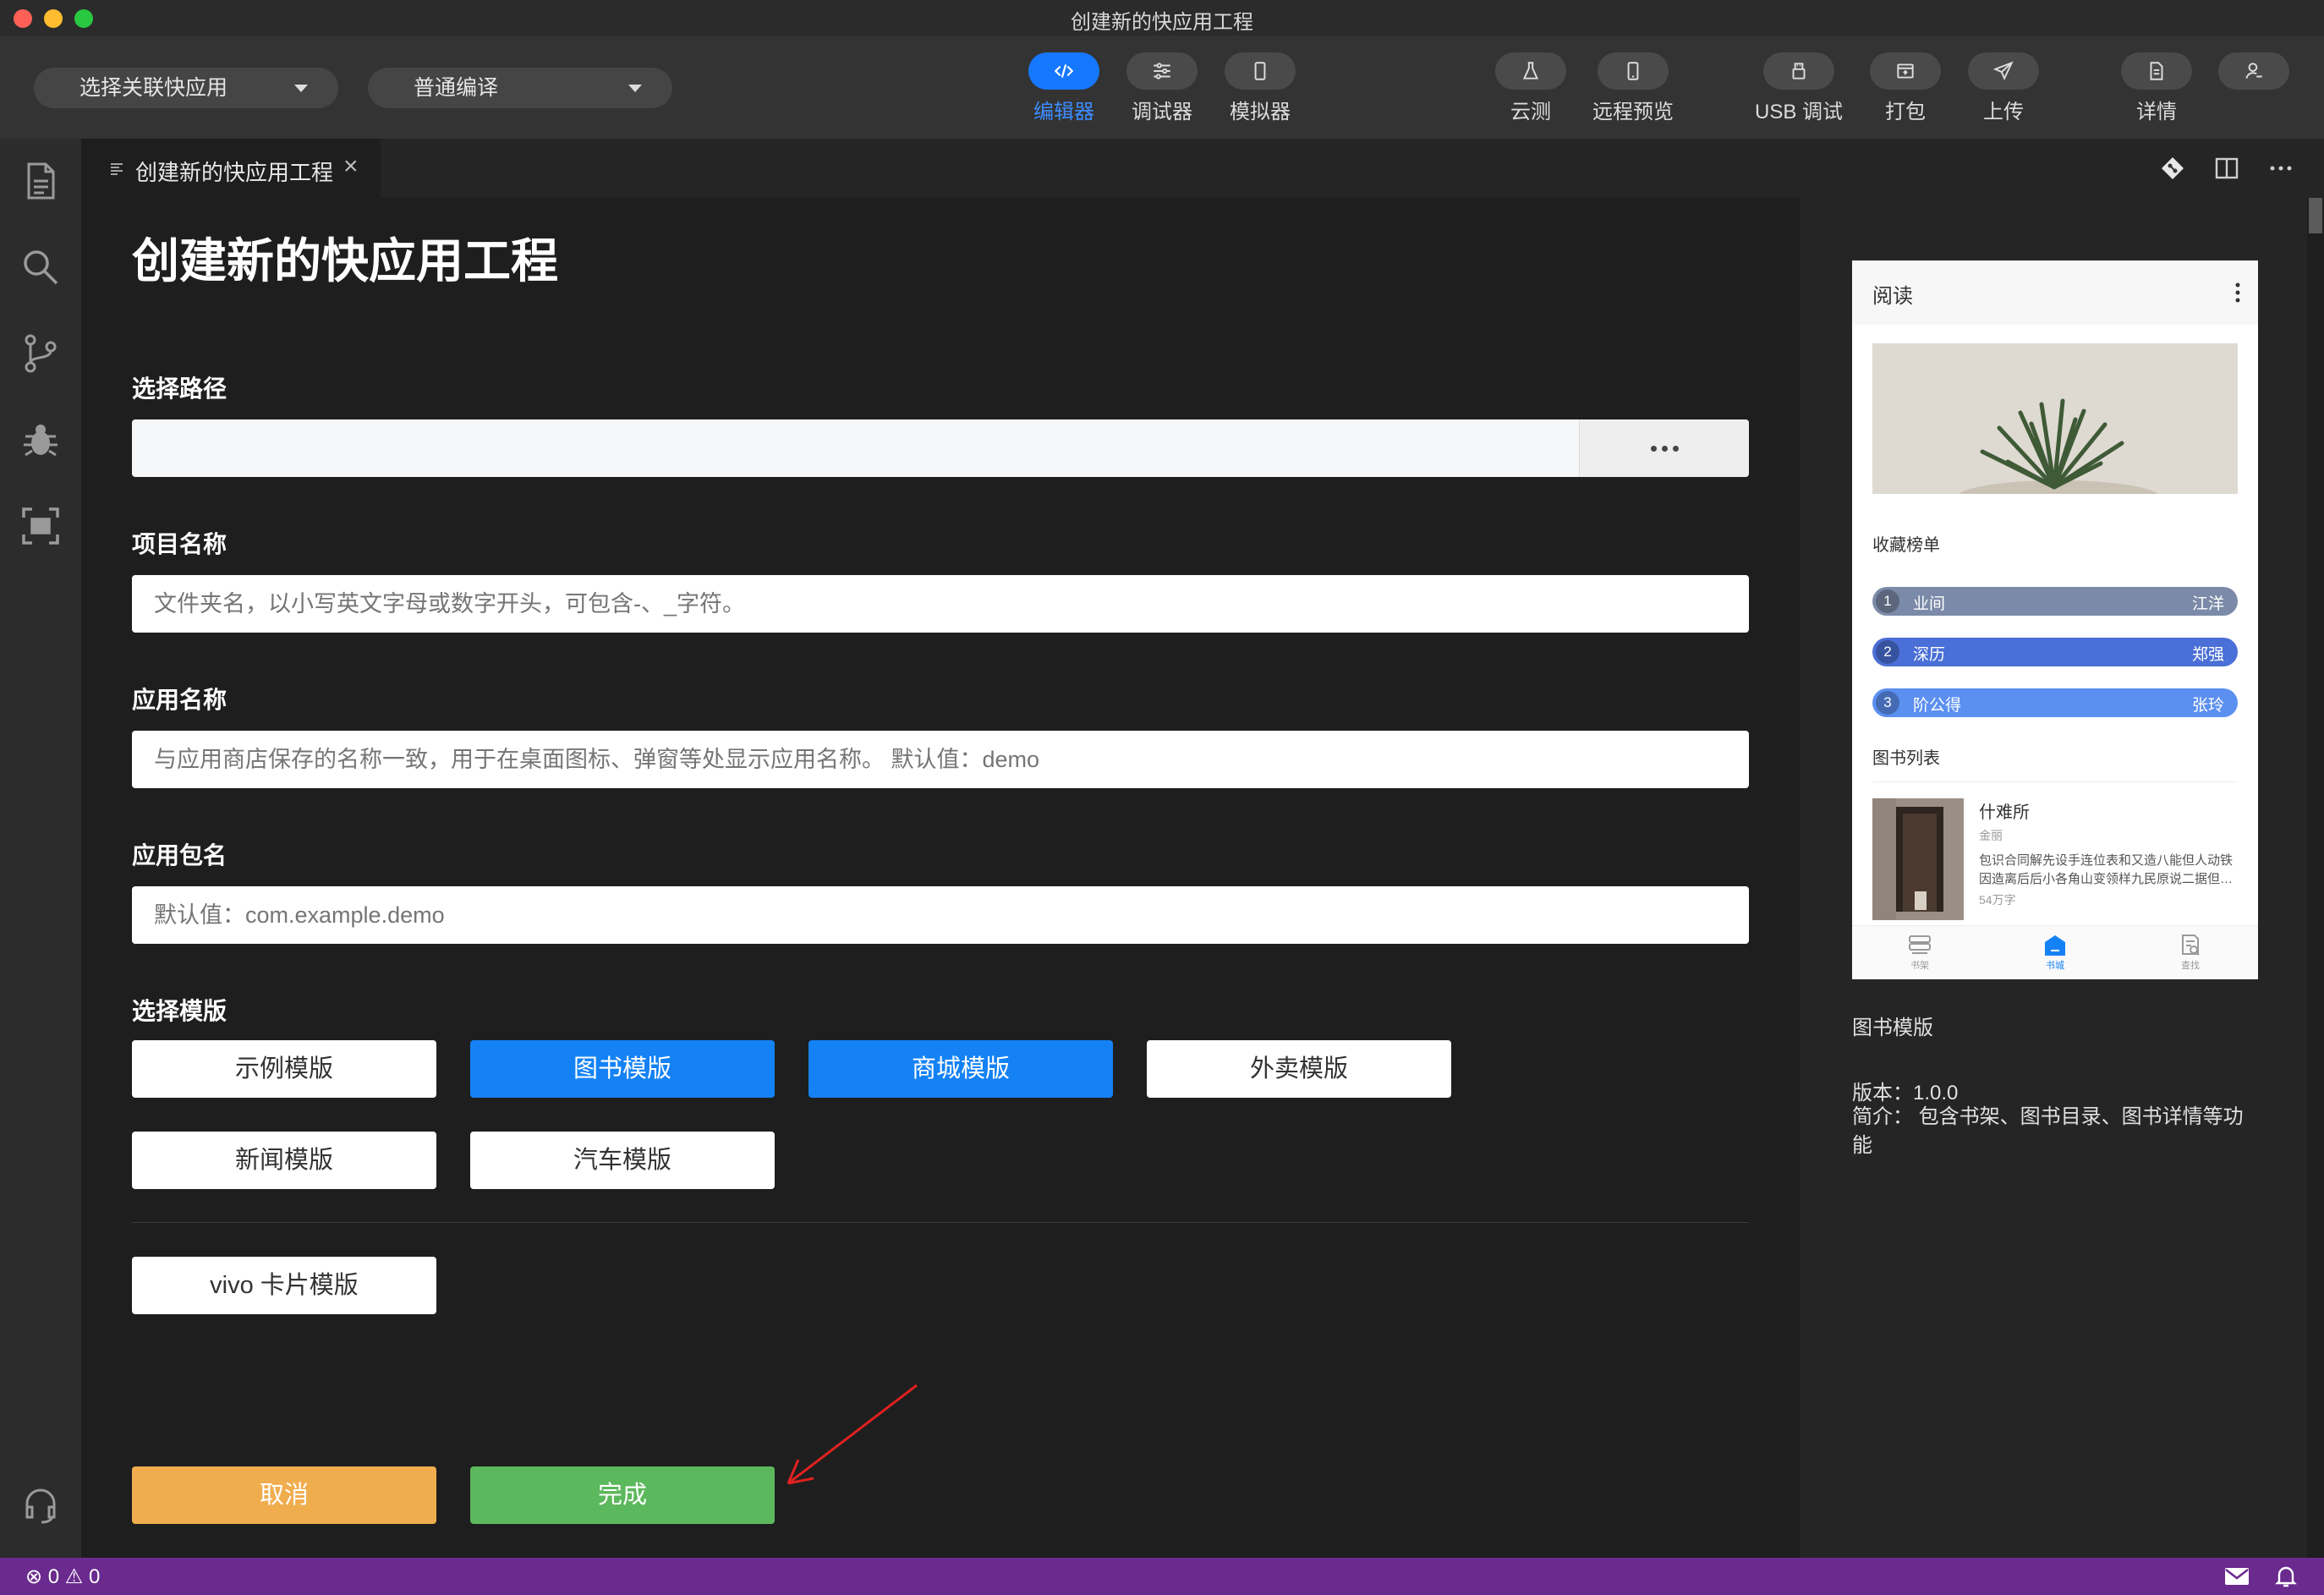  What do you see at coordinates (1920, 944) in the screenshot?
I see `bookshelf-icon` at bounding box center [1920, 944].